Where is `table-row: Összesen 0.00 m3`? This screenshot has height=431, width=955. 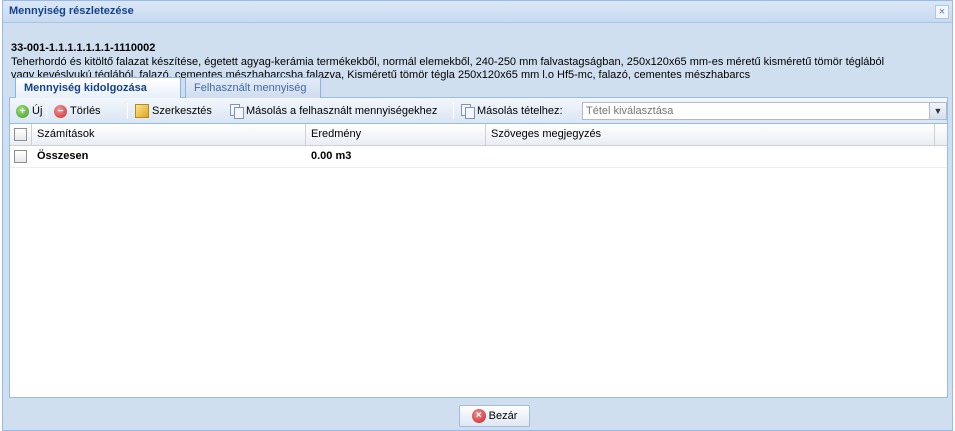
table-row: Összesen 0.00 m3 is located at coordinates (478, 157).